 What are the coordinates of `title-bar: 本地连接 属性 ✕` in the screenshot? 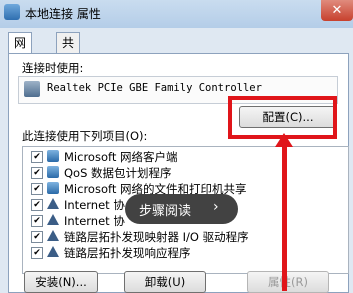 It's located at (176, 14).